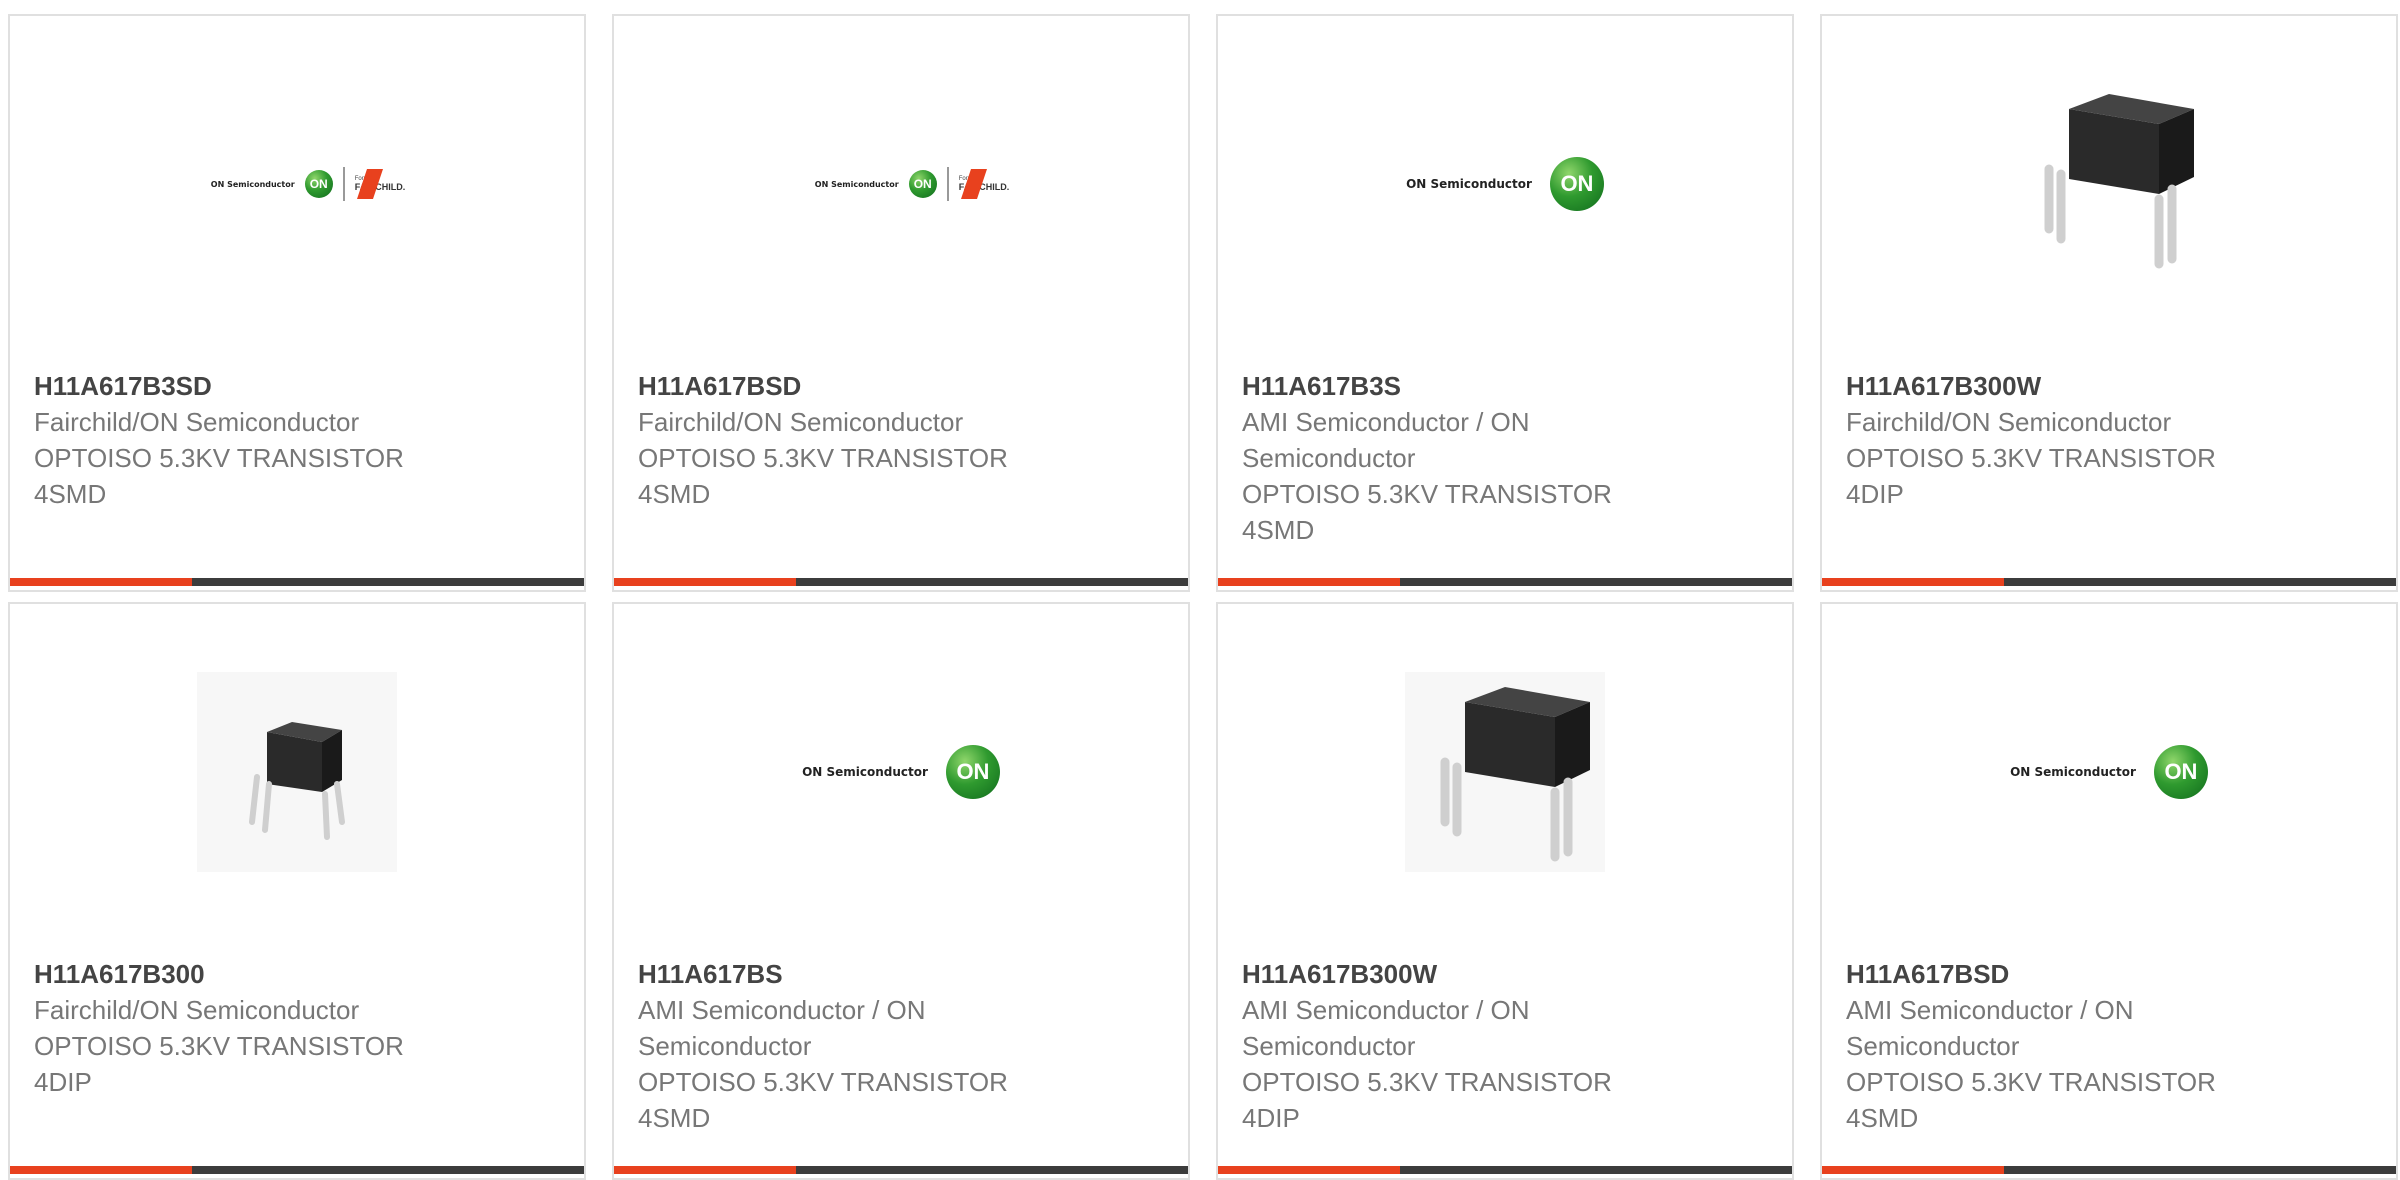 The height and width of the screenshot is (1180, 2400). Describe the element at coordinates (297, 974) in the screenshot. I see `part-number-link: H11A617B300` at that location.